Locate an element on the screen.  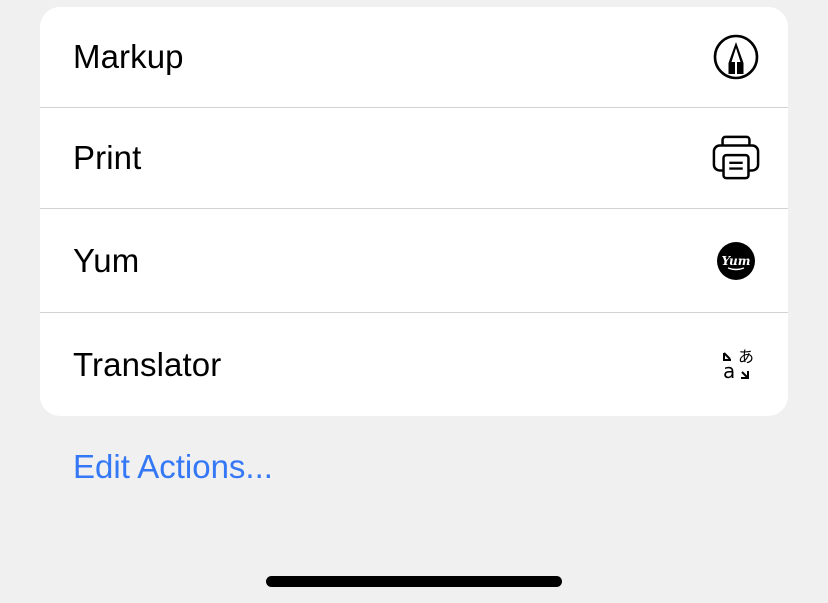
action-translator-label: Translator is located at coordinates (147, 364).